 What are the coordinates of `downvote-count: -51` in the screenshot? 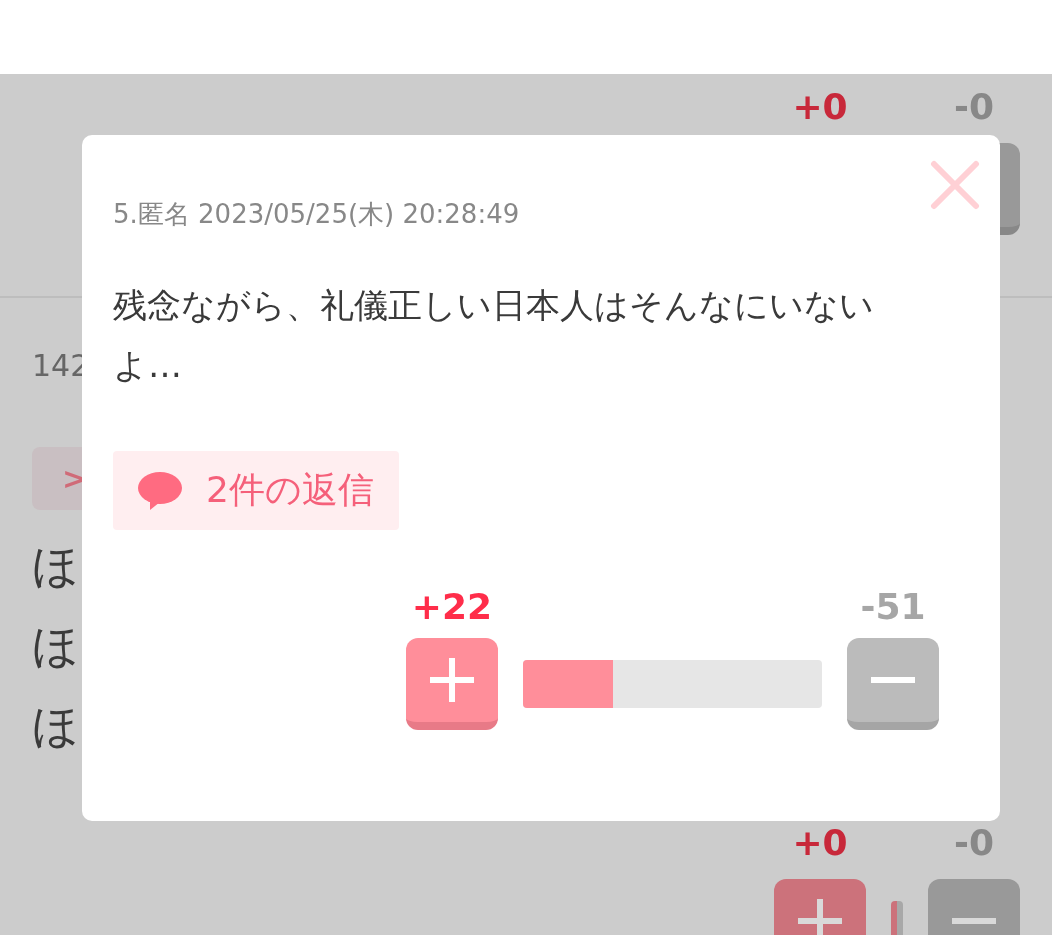 It's located at (893, 607).